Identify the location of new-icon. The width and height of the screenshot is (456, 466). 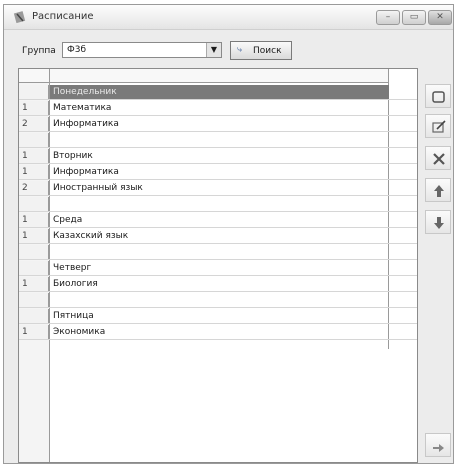
(438, 97).